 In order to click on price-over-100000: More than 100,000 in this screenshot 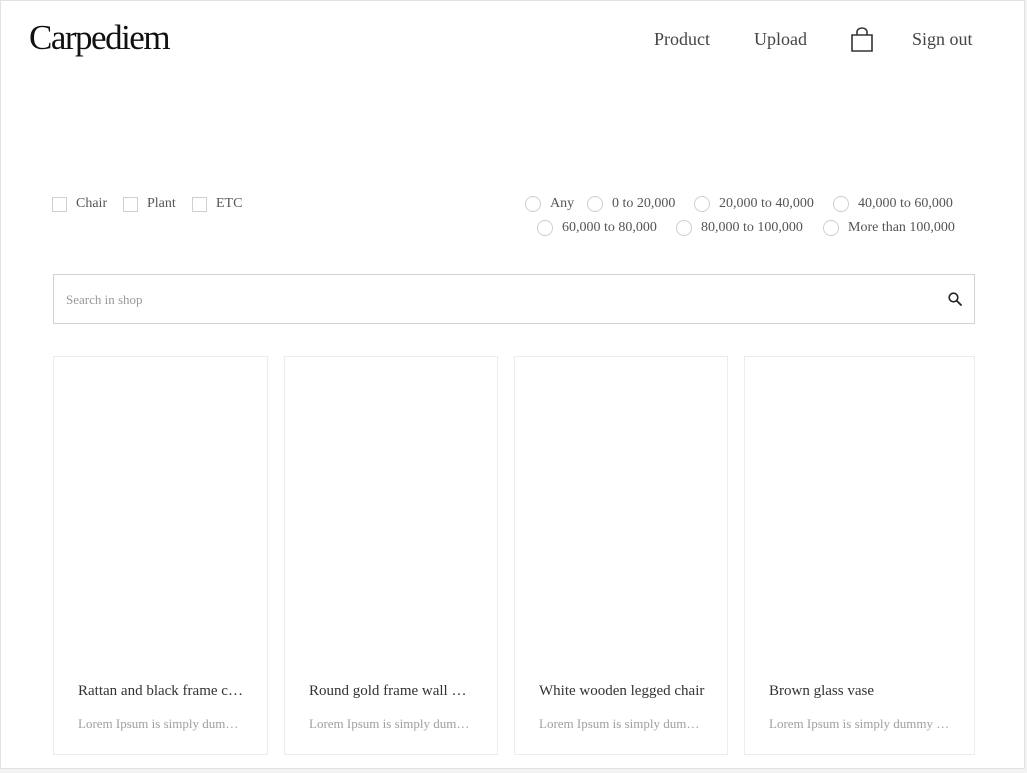, I will do `click(889, 228)`.